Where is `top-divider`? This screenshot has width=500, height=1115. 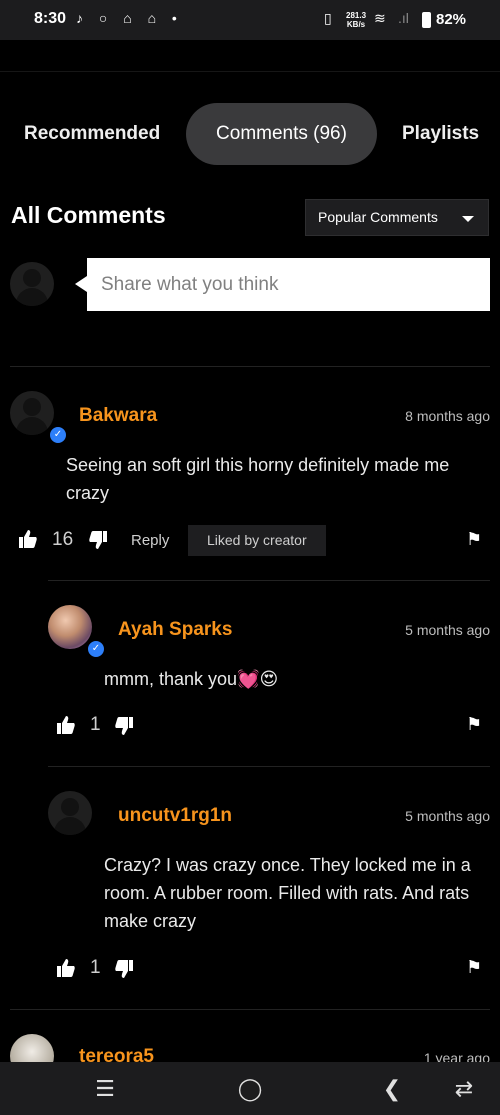
top-divider is located at coordinates (250, 71).